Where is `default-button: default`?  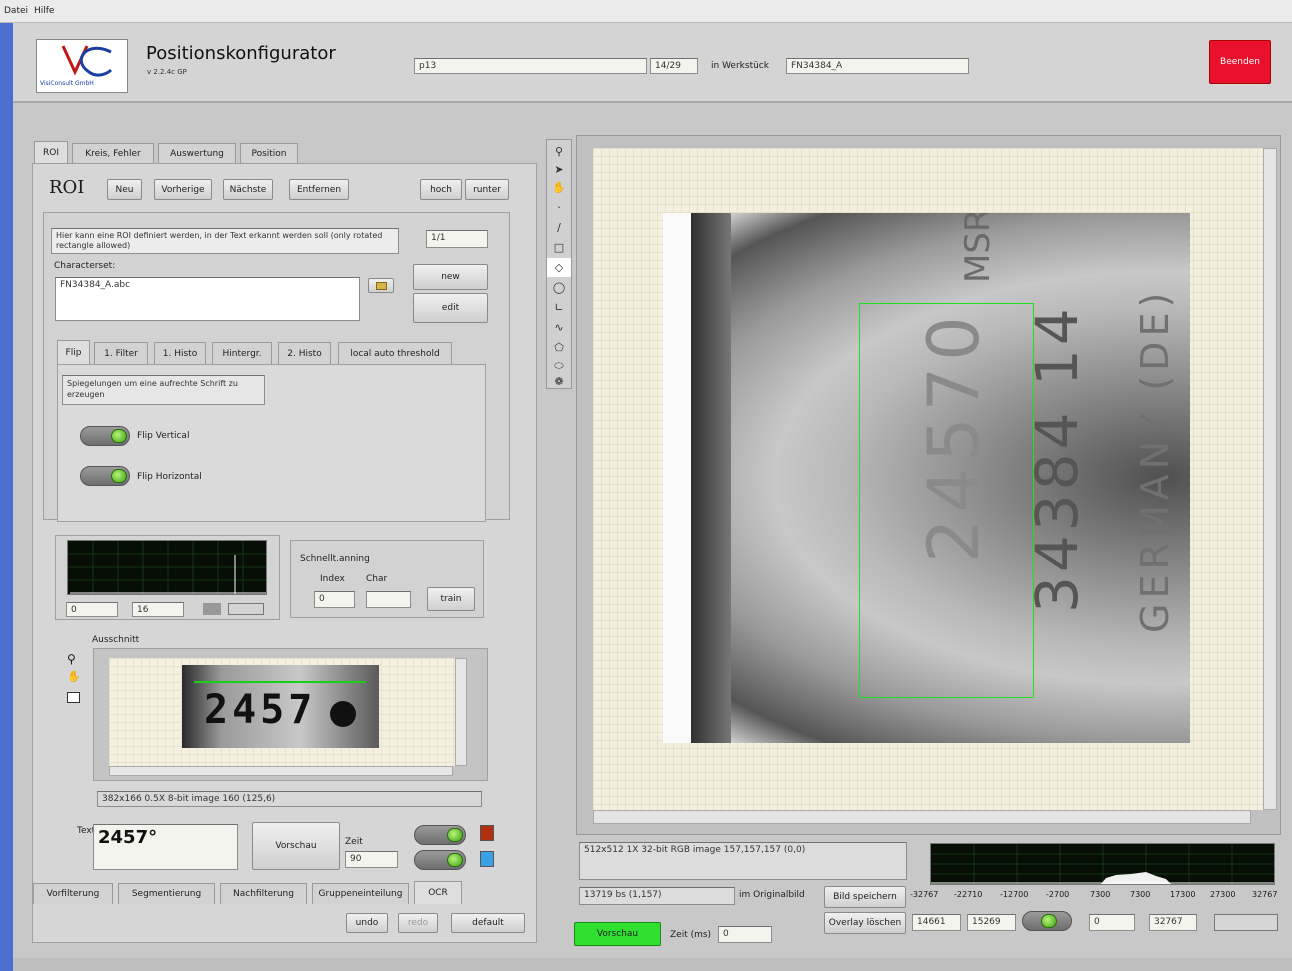 default-button: default is located at coordinates (488, 923).